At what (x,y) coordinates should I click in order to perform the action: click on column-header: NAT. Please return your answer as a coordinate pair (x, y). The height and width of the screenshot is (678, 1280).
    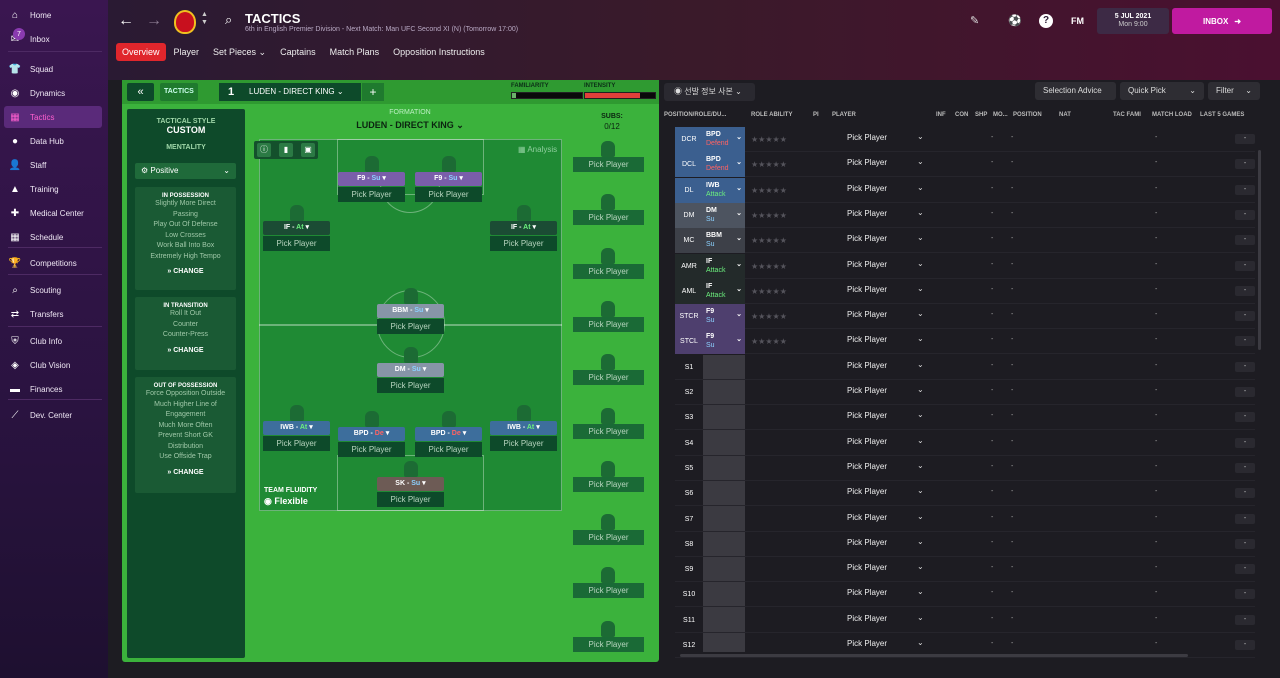
    Looking at the image, I should click on (1065, 115).